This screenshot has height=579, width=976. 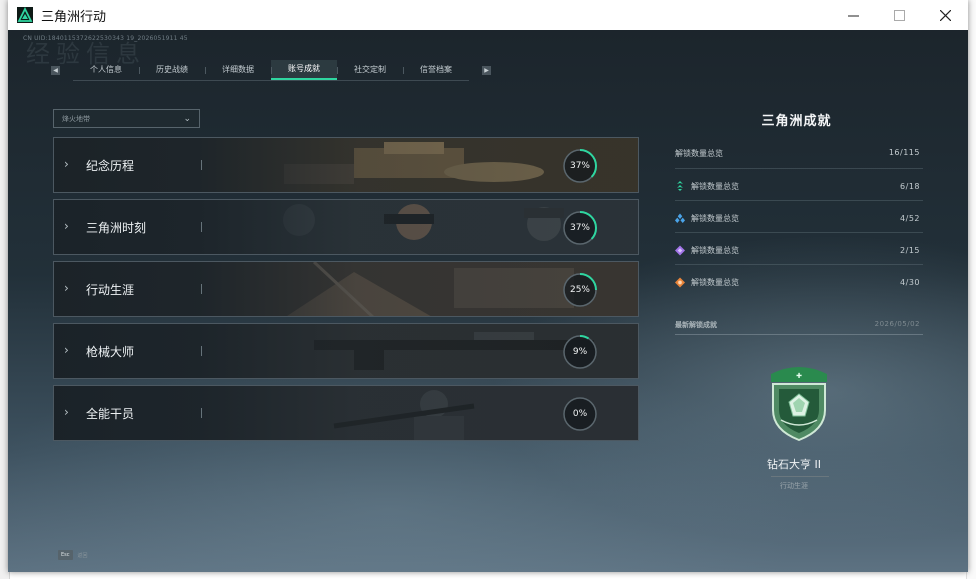 I want to click on category-name: 纪念历程, so click(x=110, y=166).